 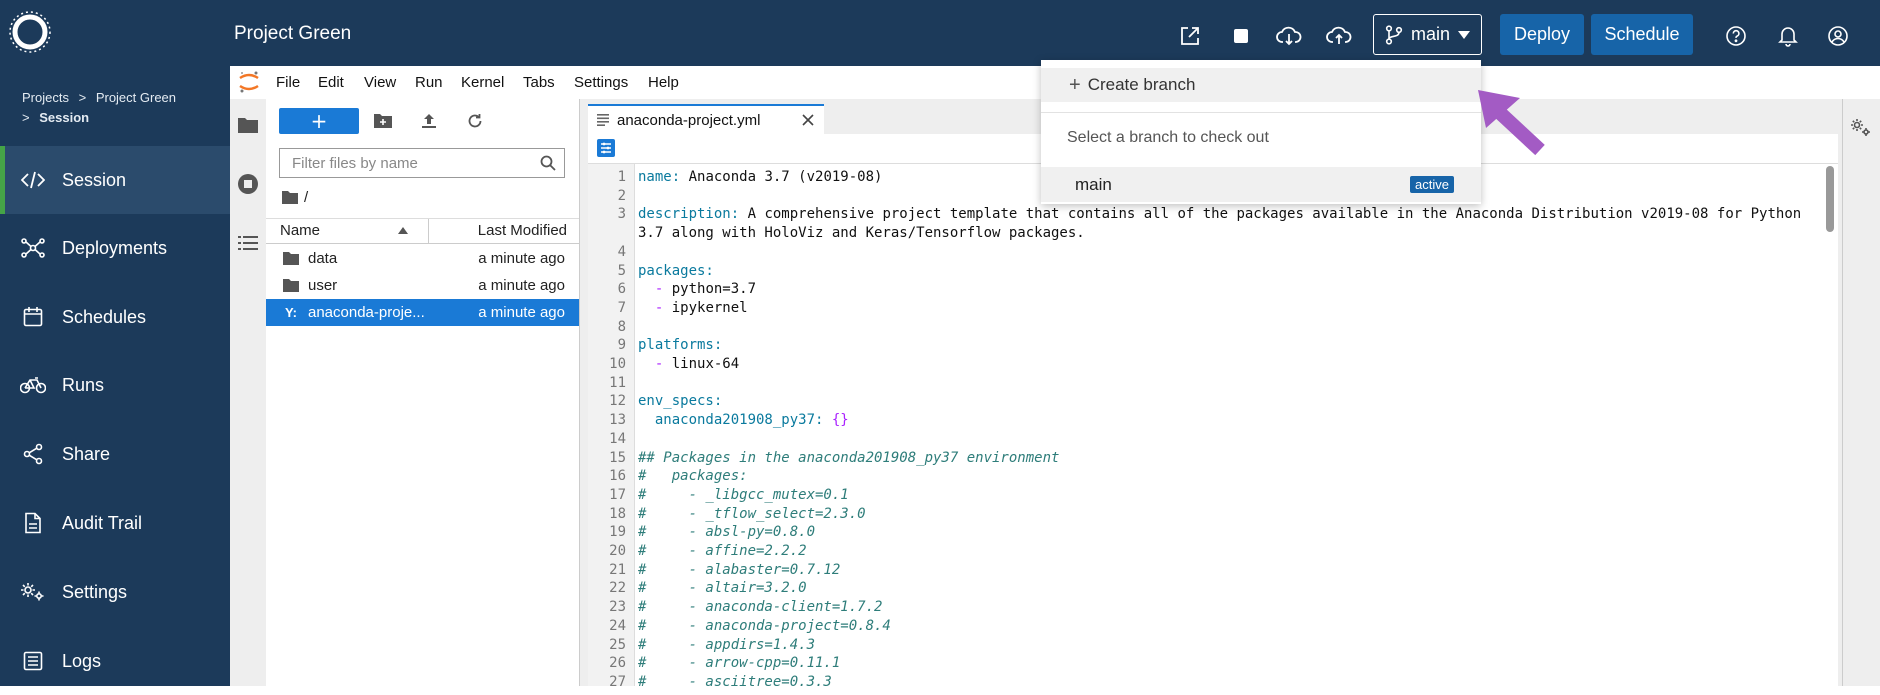 I want to click on code-line: 13 anaconda201908_py37: {}, so click(x=1208, y=420).